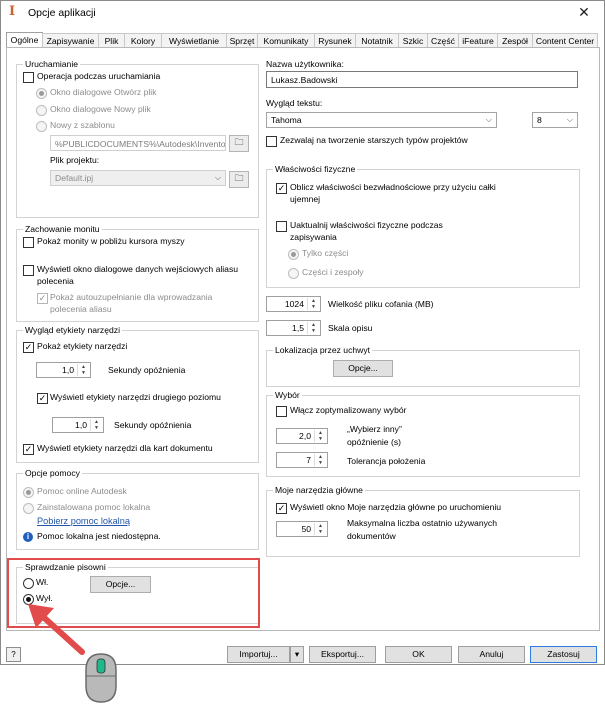  Describe the element at coordinates (313, 237) in the screenshot. I see `update-on-save-label-2: zapisywania` at that location.